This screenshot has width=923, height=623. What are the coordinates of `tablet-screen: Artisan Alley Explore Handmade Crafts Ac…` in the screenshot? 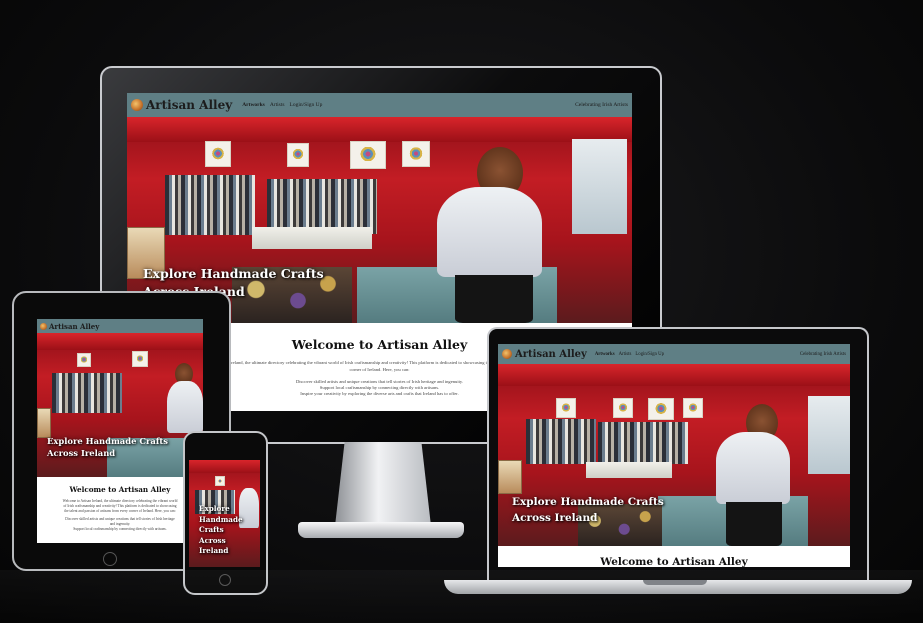 It's located at (120, 431).